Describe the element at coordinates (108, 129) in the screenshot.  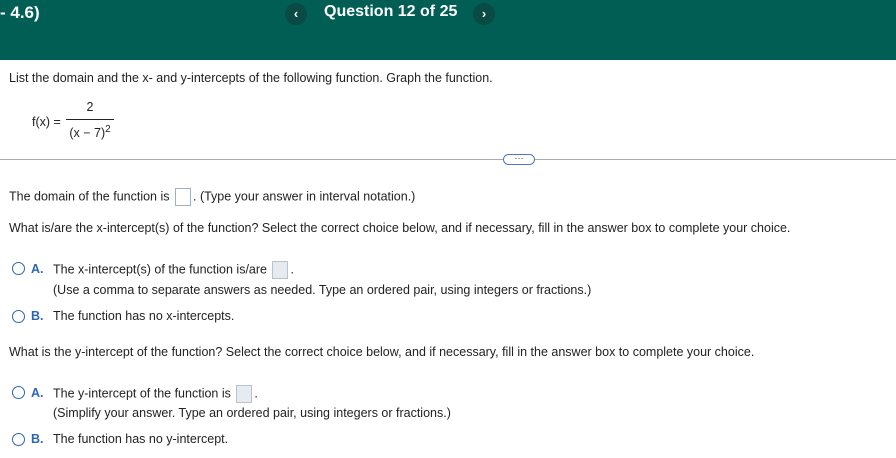
I see `denominator-exponent: 2` at that location.